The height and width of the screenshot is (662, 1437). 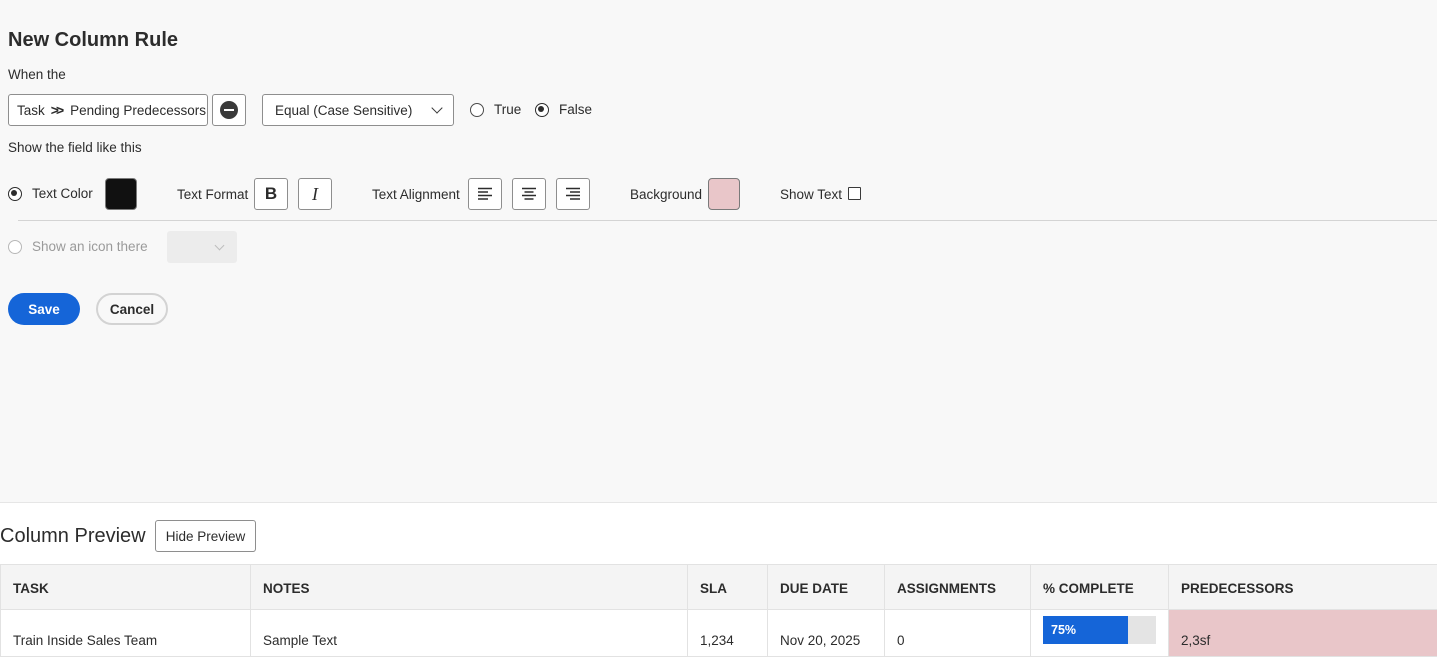 I want to click on align-center-icon, so click(x=529, y=193).